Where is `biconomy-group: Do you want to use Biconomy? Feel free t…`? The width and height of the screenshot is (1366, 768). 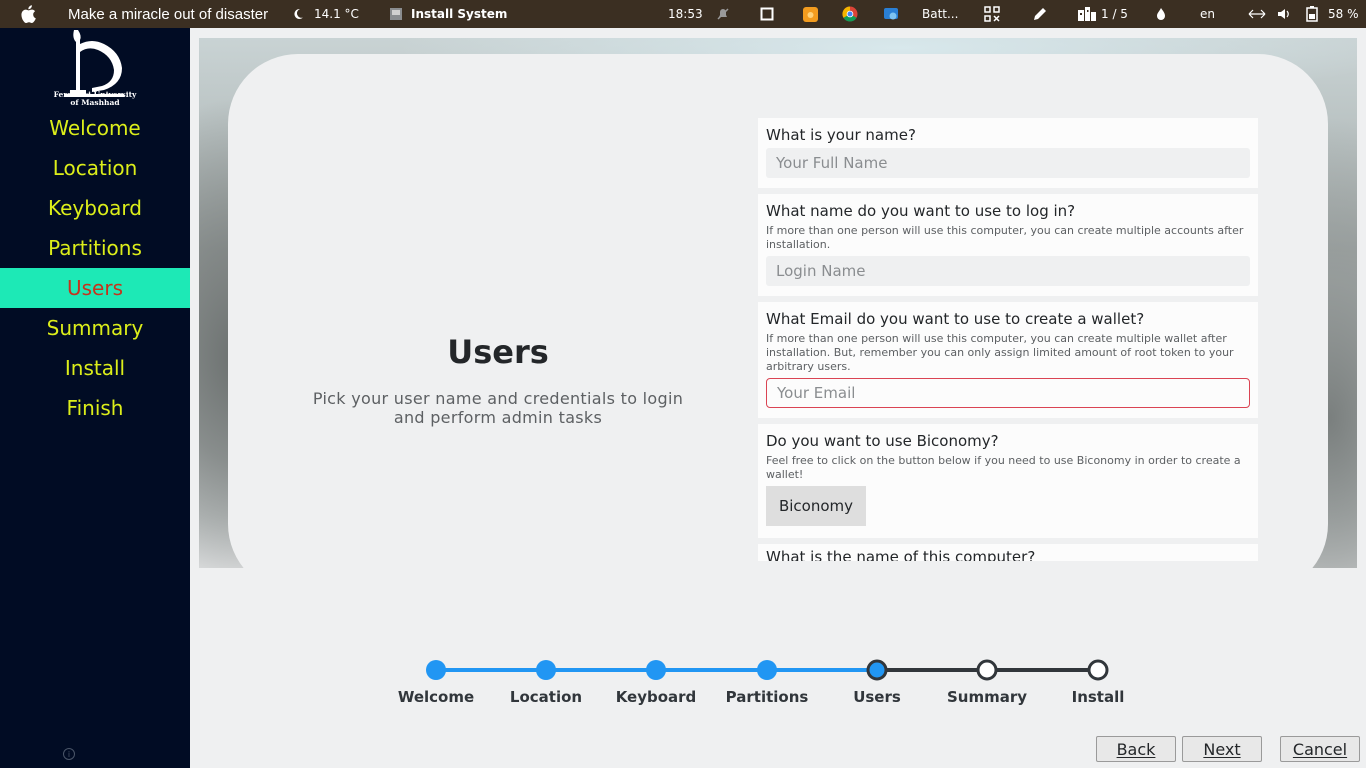
biconomy-group: Do you want to use Biconomy? Feel free t… is located at coordinates (1008, 481).